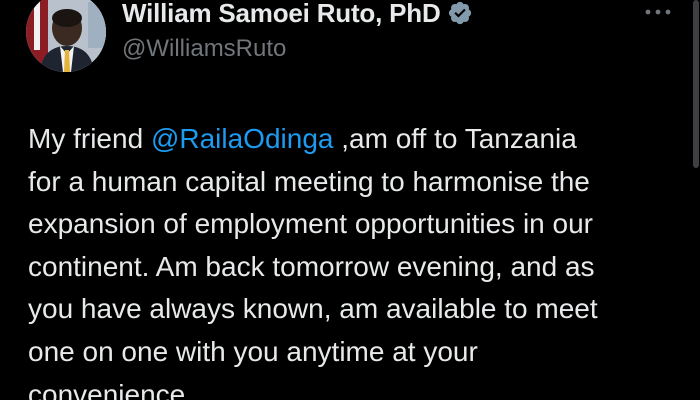  I want to click on author-handle: @WilliamsRuto, so click(204, 49).